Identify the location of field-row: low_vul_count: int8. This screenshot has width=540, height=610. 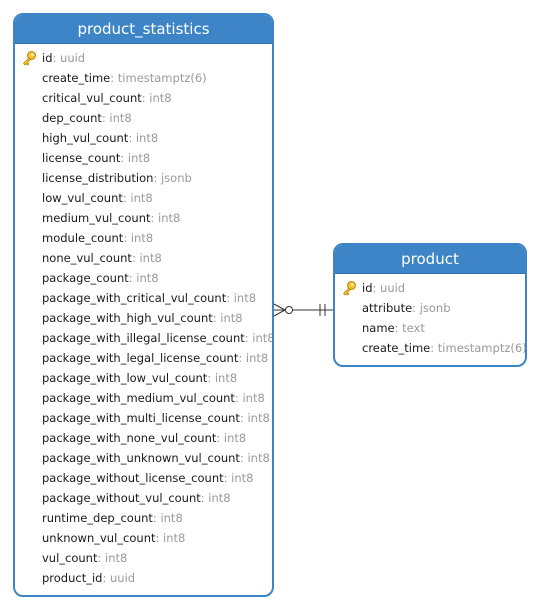
(143, 198).